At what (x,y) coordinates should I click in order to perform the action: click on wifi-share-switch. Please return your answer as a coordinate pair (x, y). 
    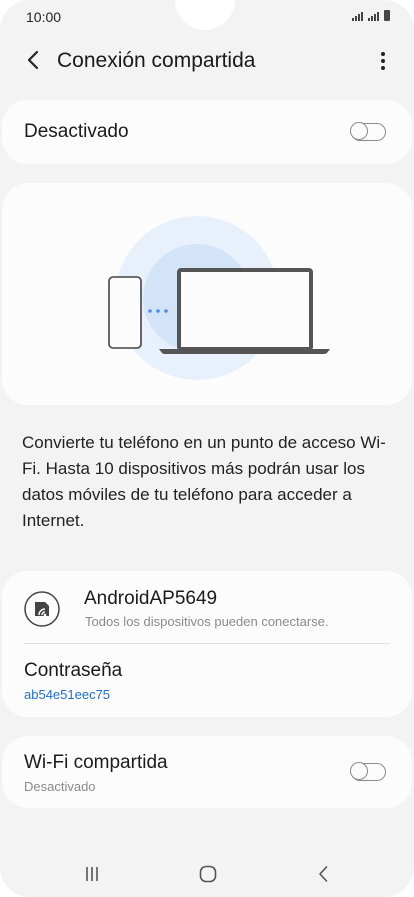
    Looking at the image, I should click on (368, 771).